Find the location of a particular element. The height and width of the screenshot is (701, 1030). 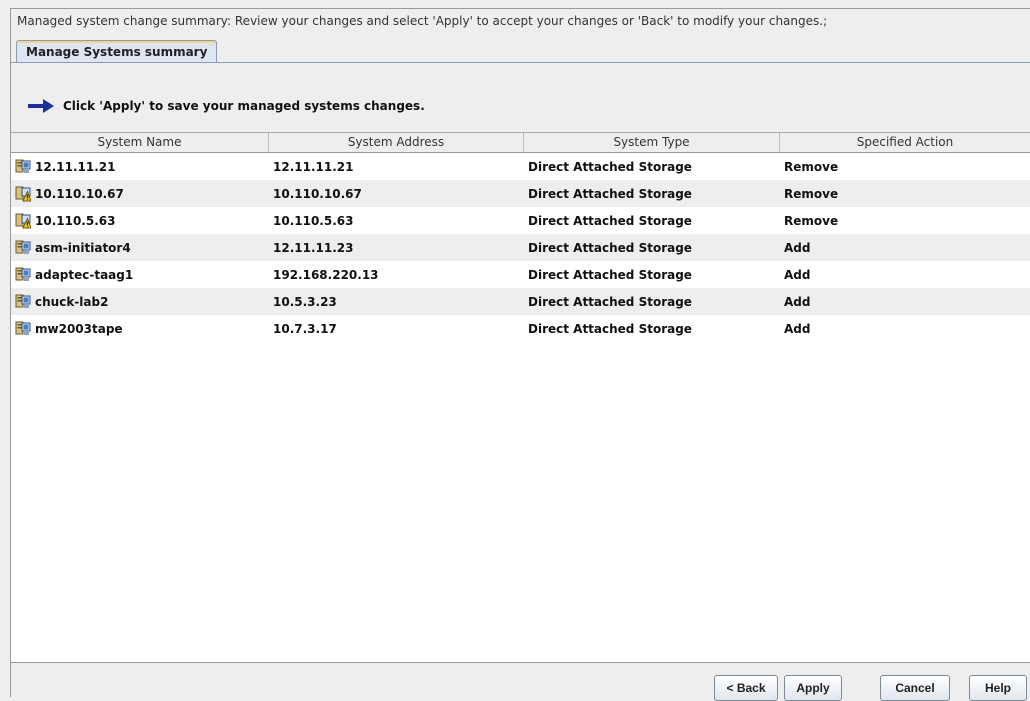

cell-system-name: chuck-lab2 is located at coordinates (140, 302).